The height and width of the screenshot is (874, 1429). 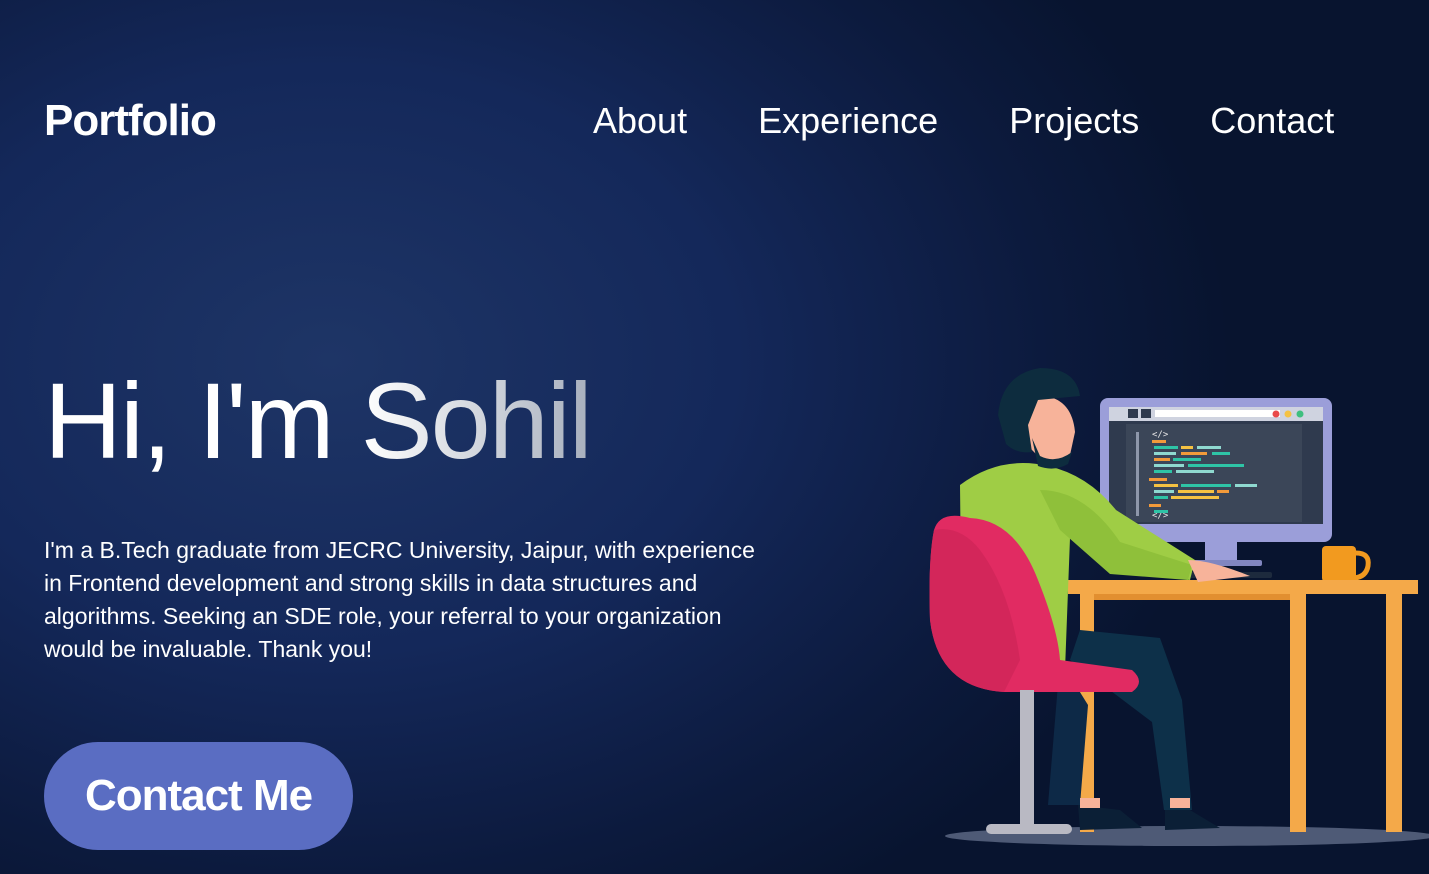 What do you see at coordinates (198, 796) in the screenshot?
I see `contact-me-button: Contact Me` at bounding box center [198, 796].